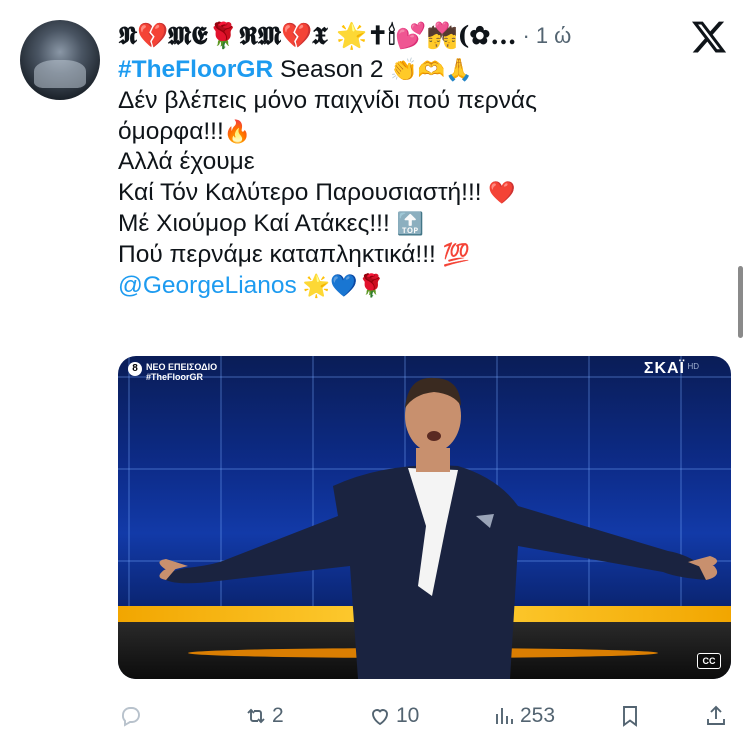  What do you see at coordinates (256, 716) in the screenshot?
I see `repost-icon` at bounding box center [256, 716].